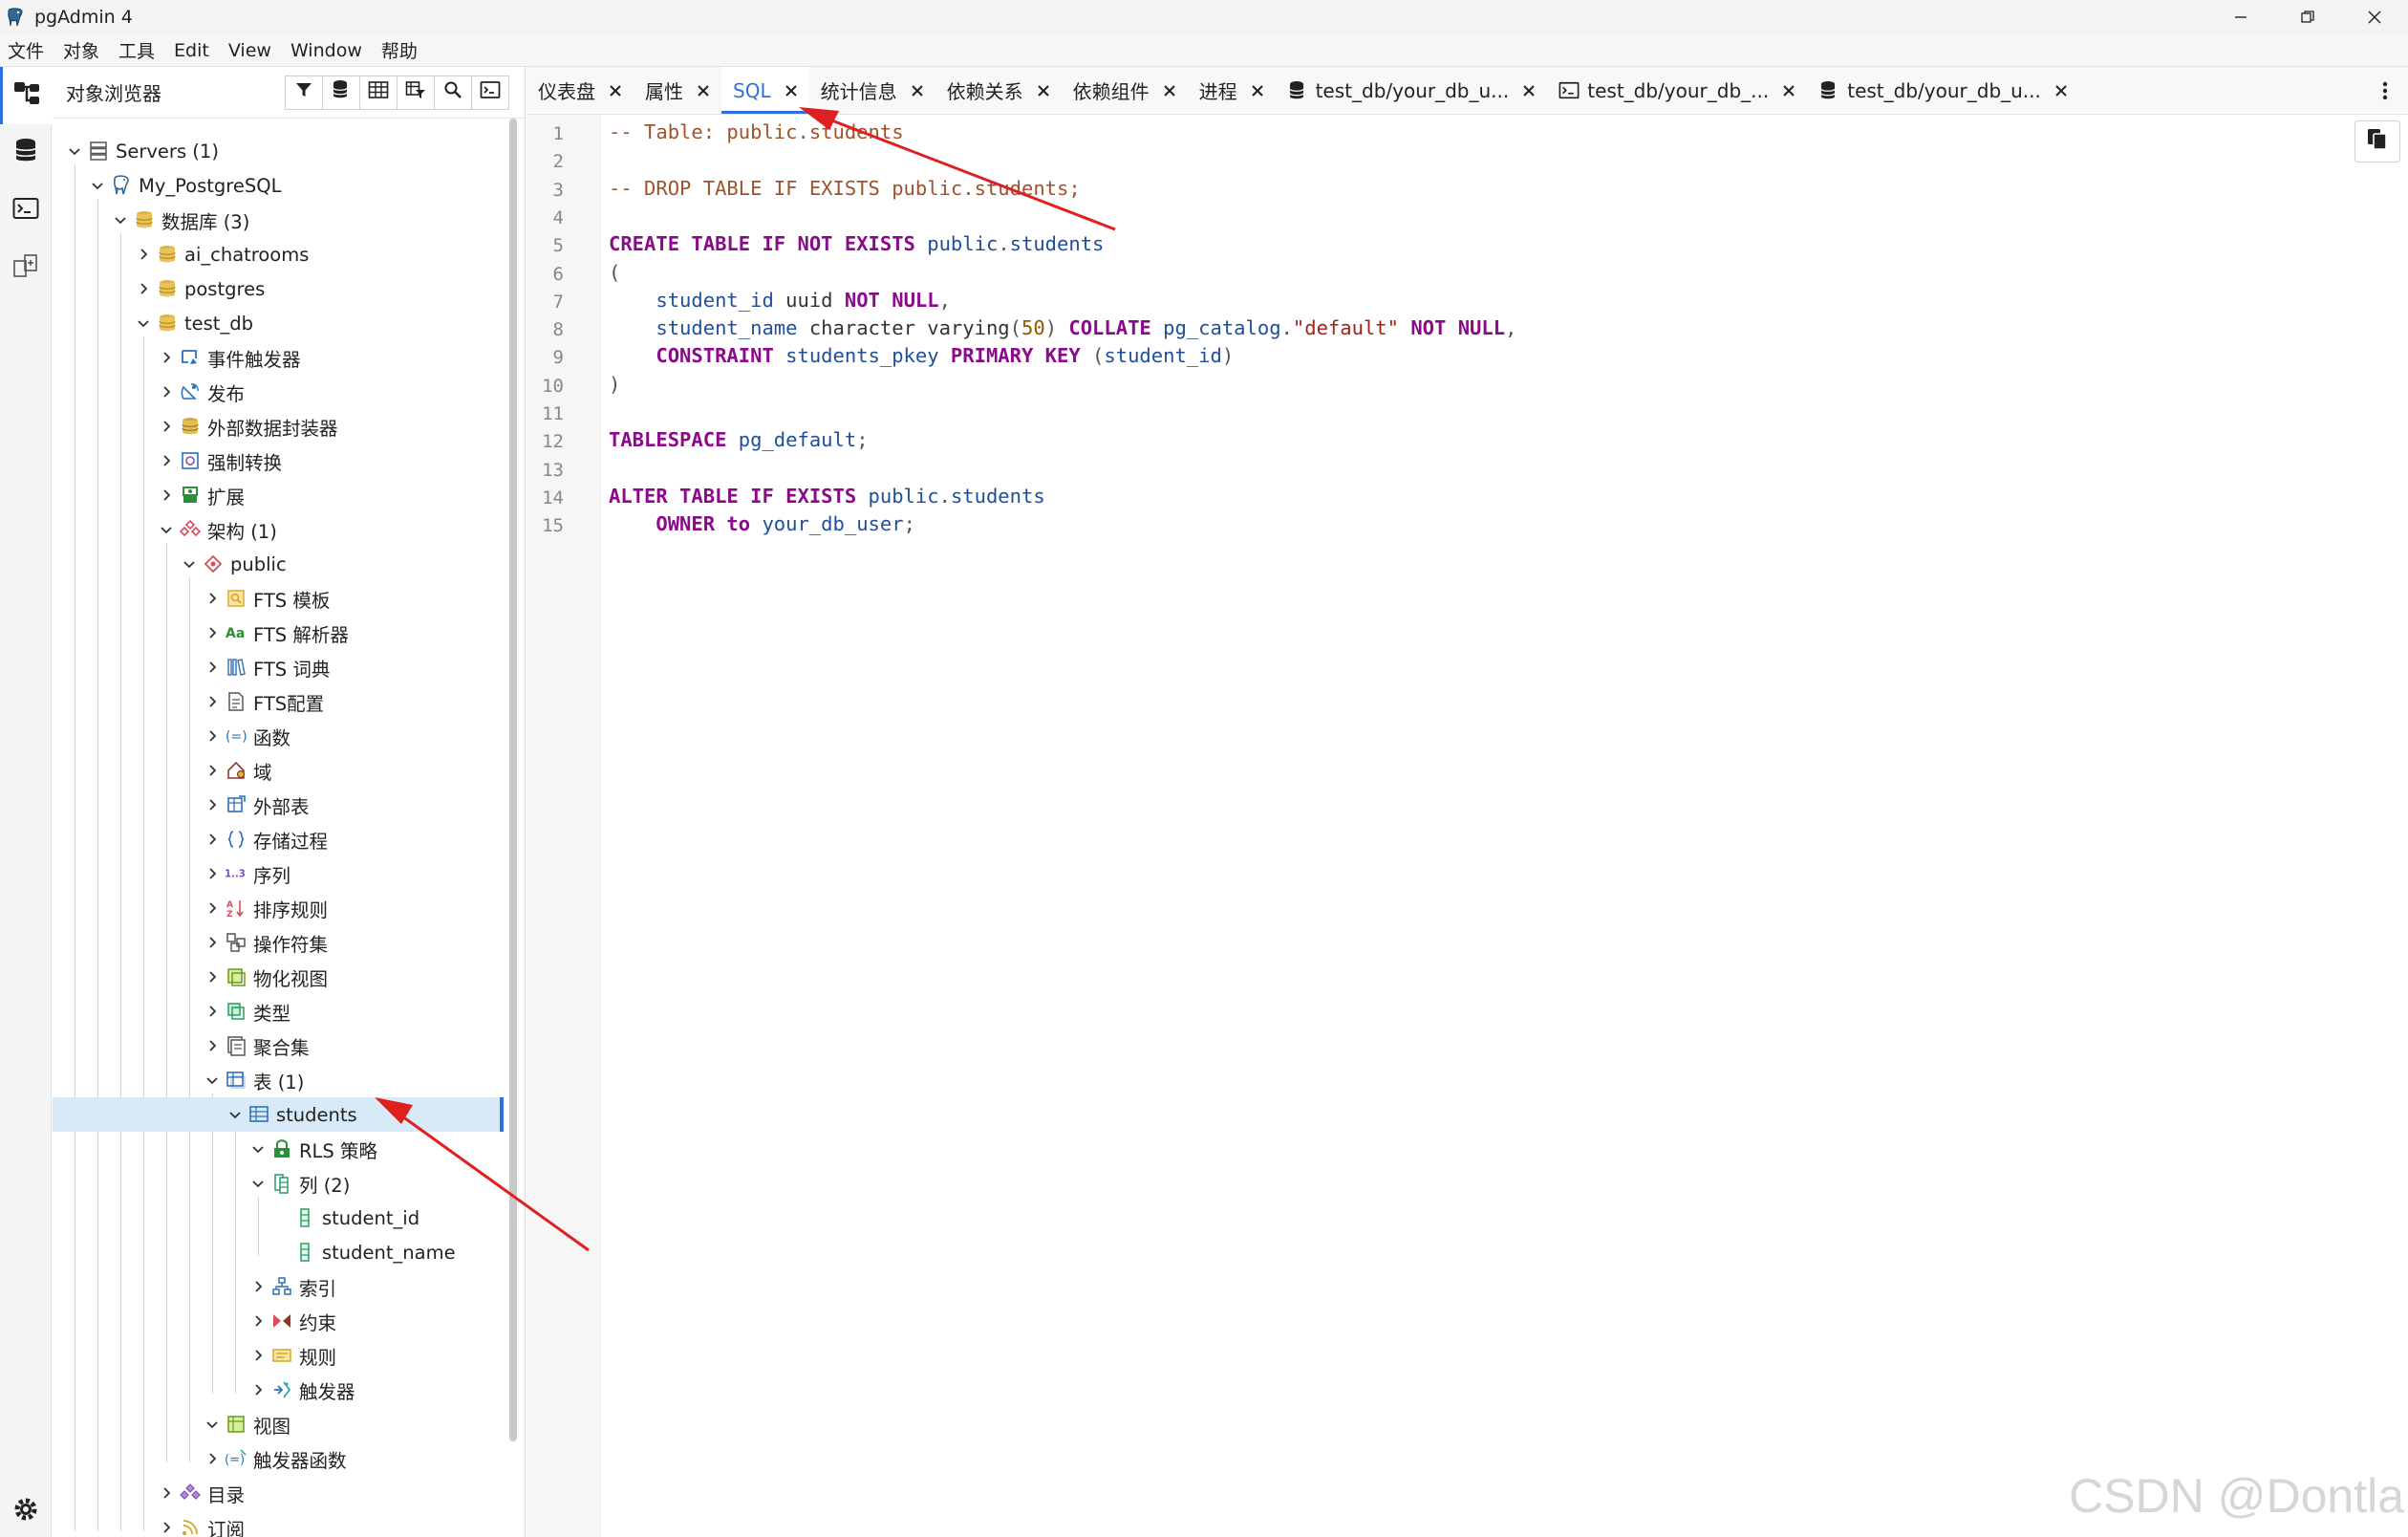 The height and width of the screenshot is (1537, 2408). Describe the element at coordinates (229, 357) in the screenshot. I see `tree-node: 事件触发器` at that location.